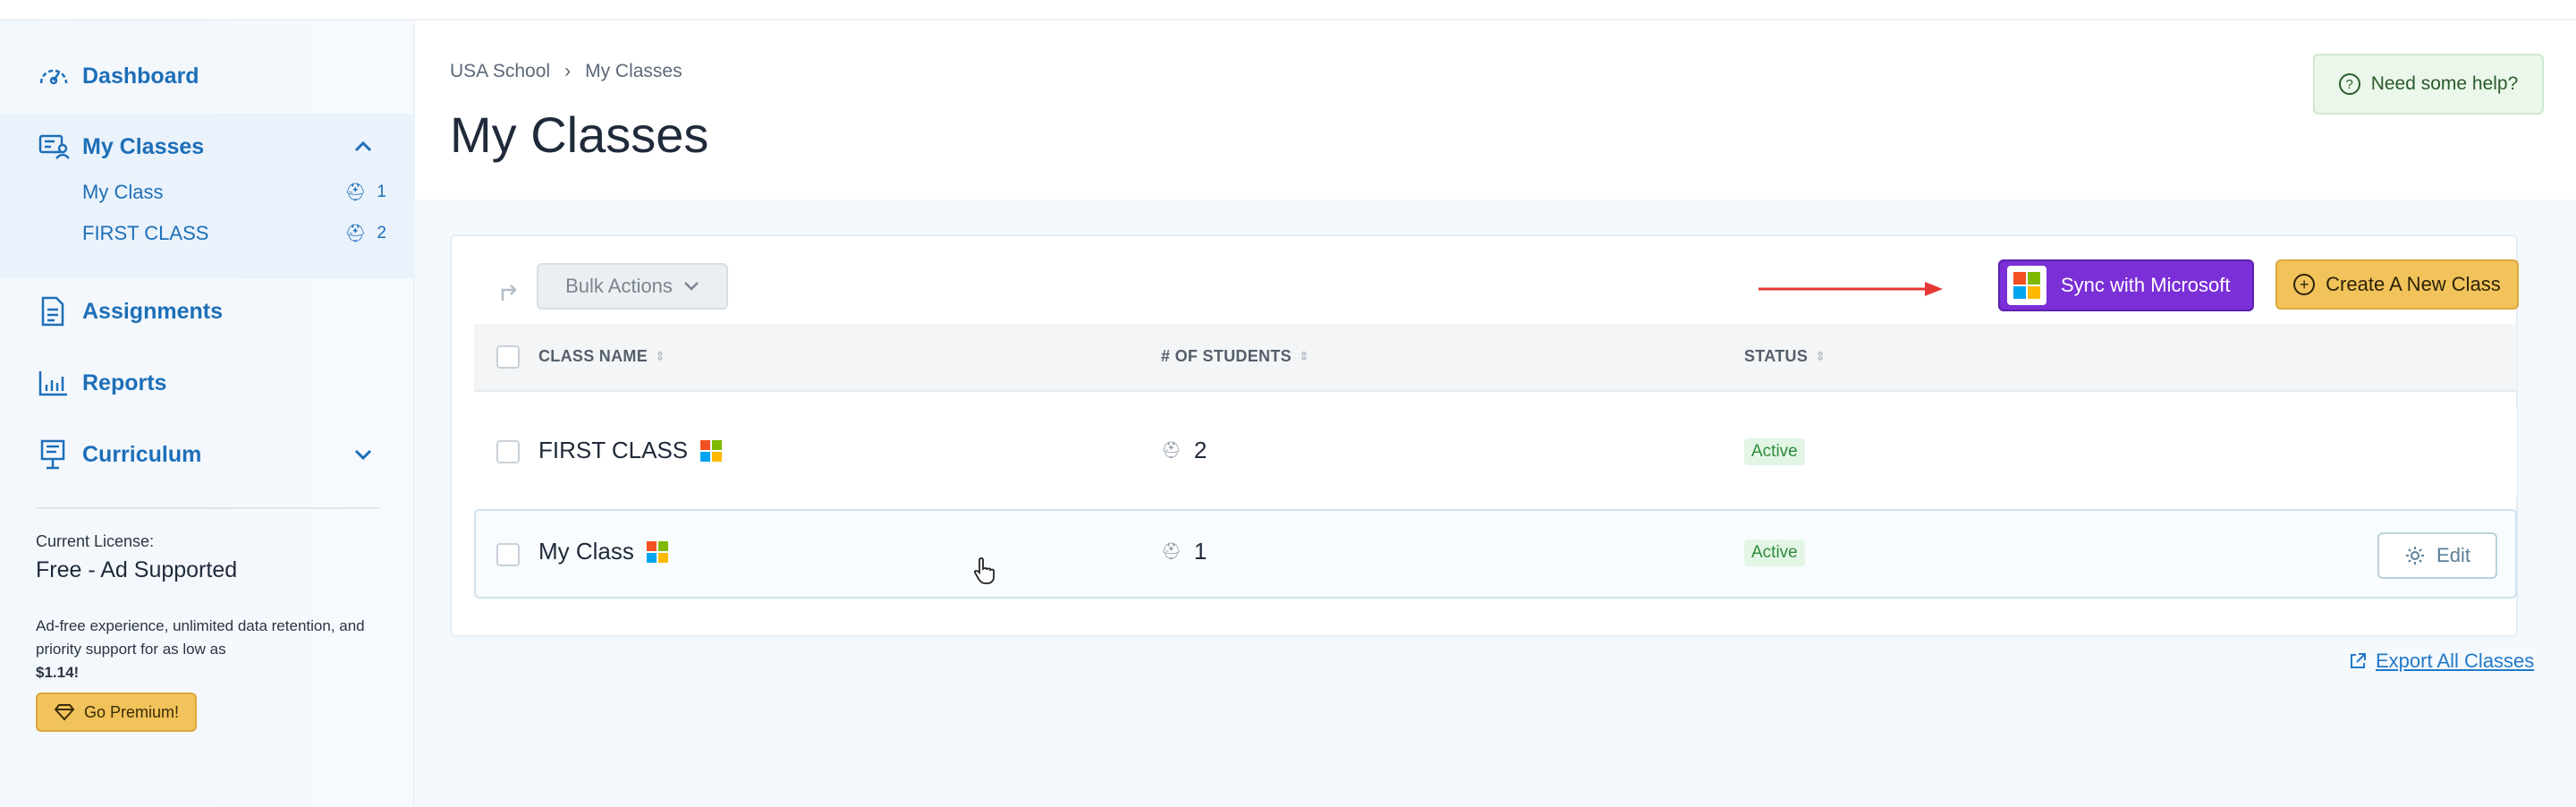 This screenshot has width=2576, height=807. I want to click on hand-cursor-icon, so click(984, 570).